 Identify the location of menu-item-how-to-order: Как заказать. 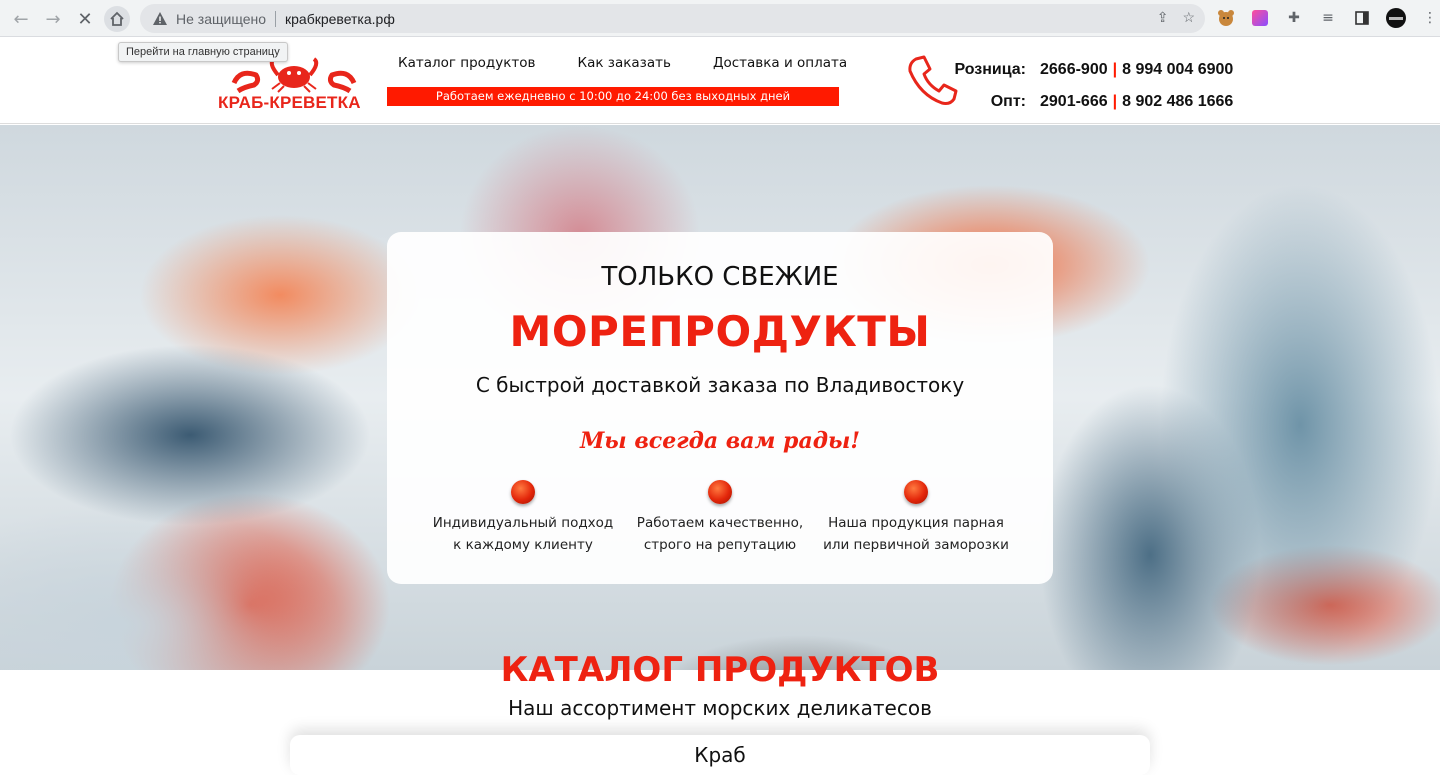
(623, 63).